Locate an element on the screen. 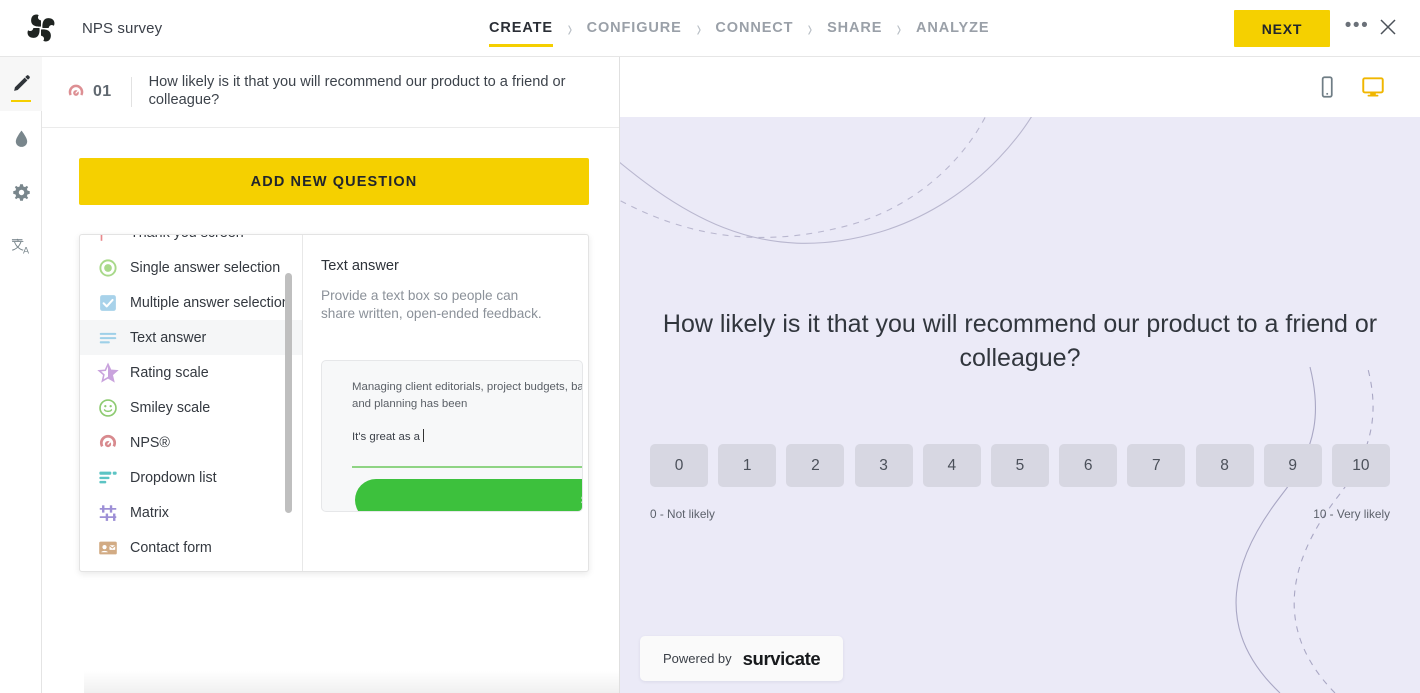 This screenshot has width=1420, height=693. nps-option-6: 6 is located at coordinates (1088, 465).